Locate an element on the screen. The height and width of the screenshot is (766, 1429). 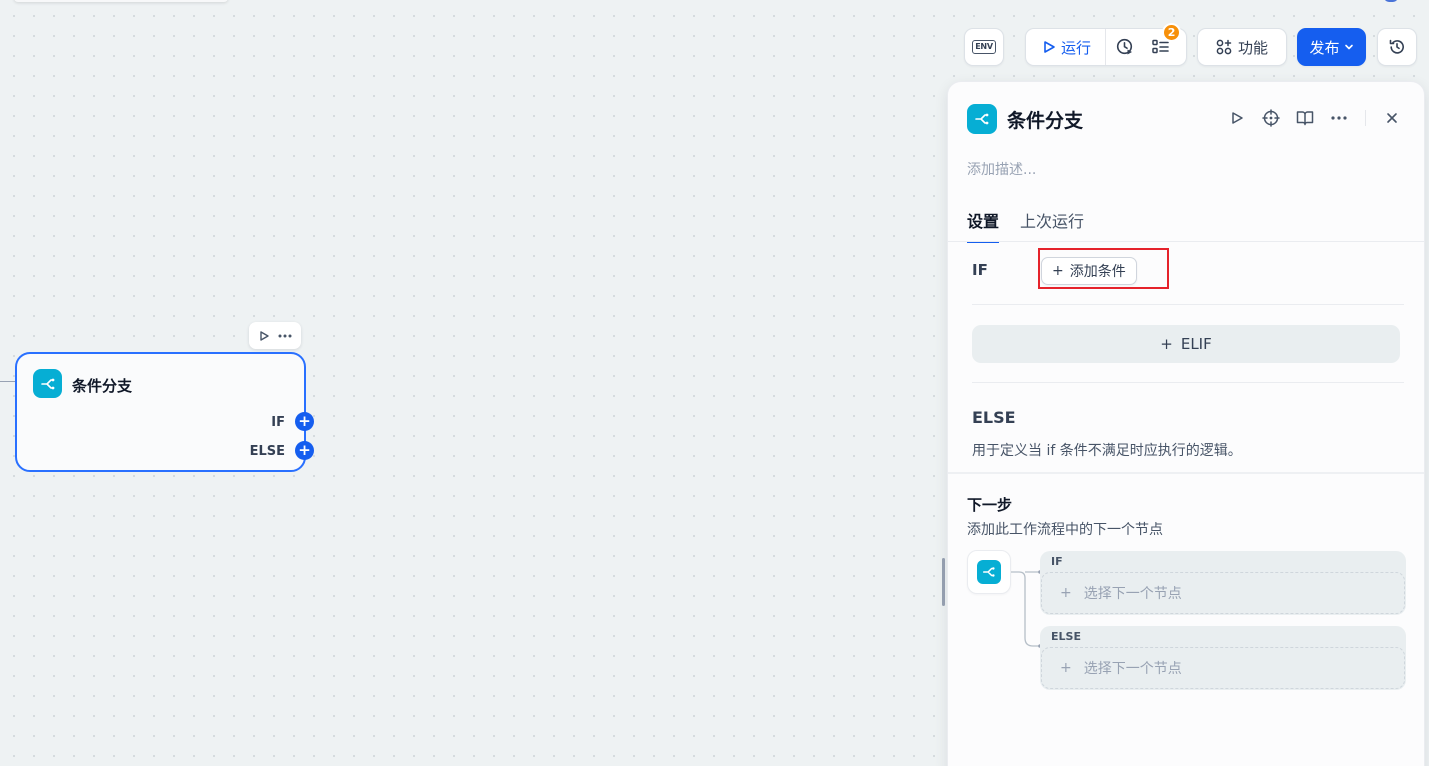
publish-button: 发布 is located at coordinates (1331, 47).